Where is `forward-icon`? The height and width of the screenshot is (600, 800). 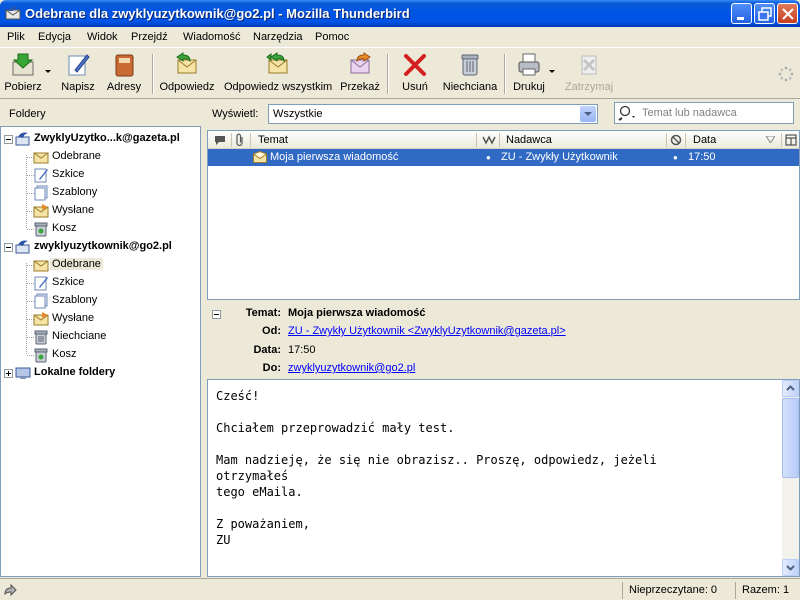
forward-icon is located at coordinates (360, 63).